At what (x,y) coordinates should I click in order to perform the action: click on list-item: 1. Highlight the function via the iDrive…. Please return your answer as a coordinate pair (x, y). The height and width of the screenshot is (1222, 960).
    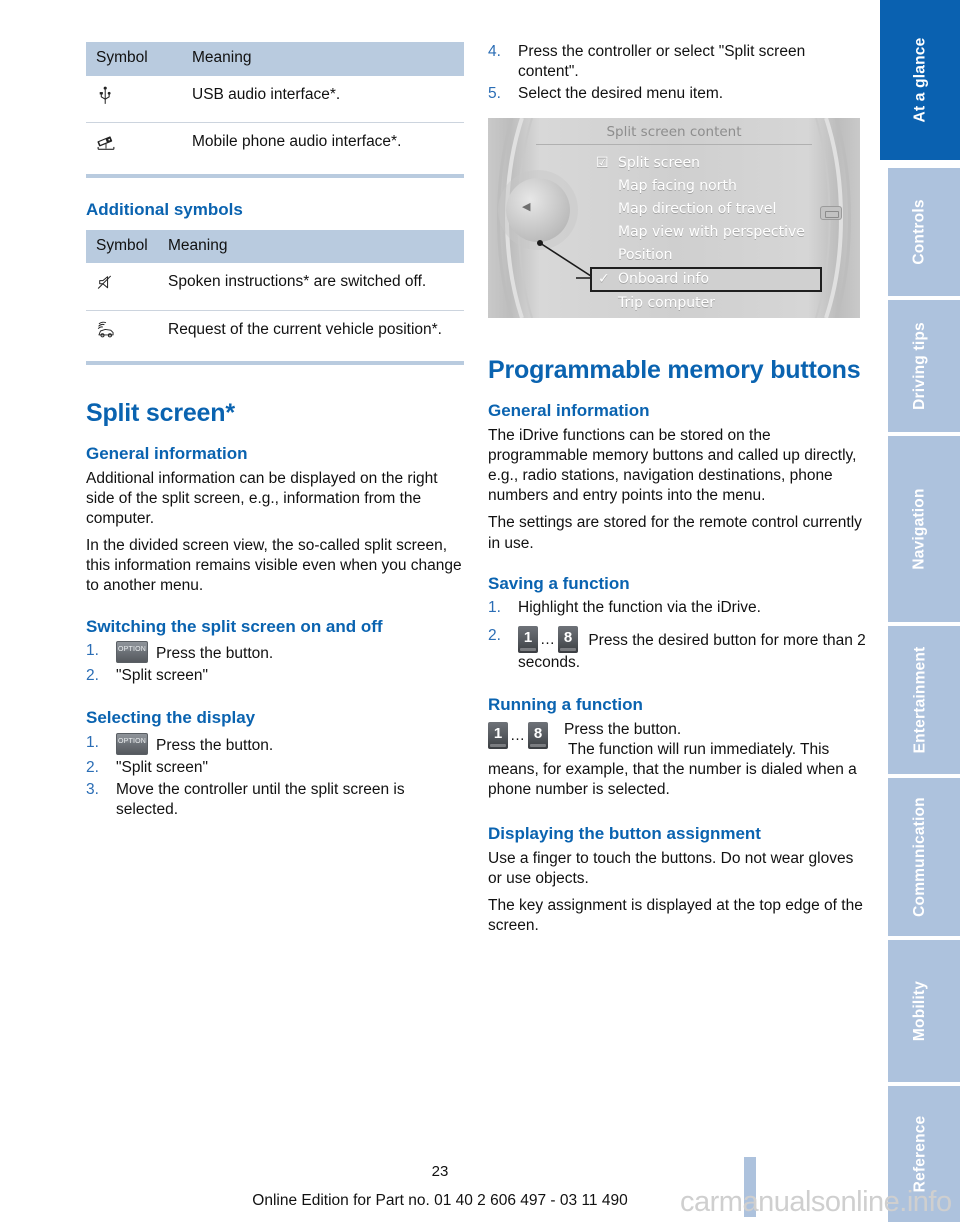
    Looking at the image, I should click on (677, 608).